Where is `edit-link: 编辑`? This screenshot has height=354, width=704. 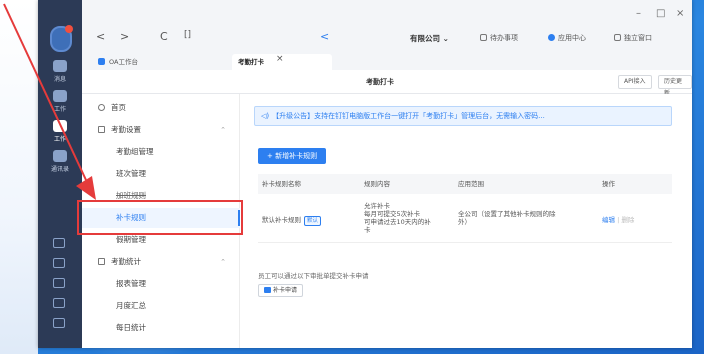 edit-link: 编辑 is located at coordinates (608, 220).